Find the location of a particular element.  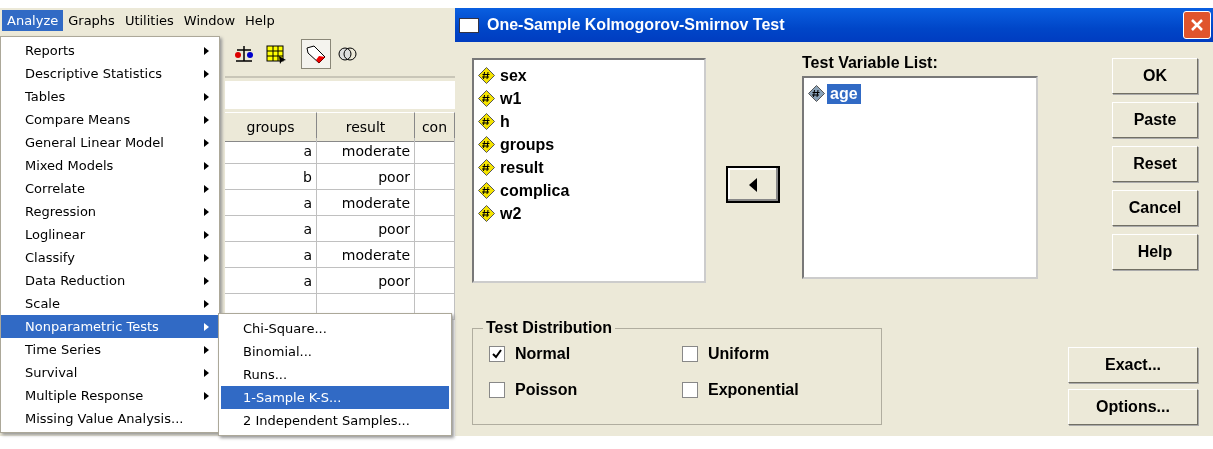

menu-item: Descriptive Statistics is located at coordinates (110, 73).